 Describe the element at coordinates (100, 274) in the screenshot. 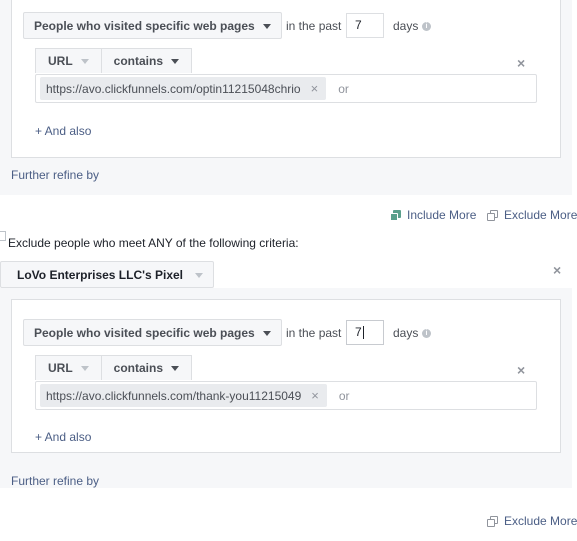

I see `pixel-name: LoVo Enterprises LLC's Pixel` at that location.